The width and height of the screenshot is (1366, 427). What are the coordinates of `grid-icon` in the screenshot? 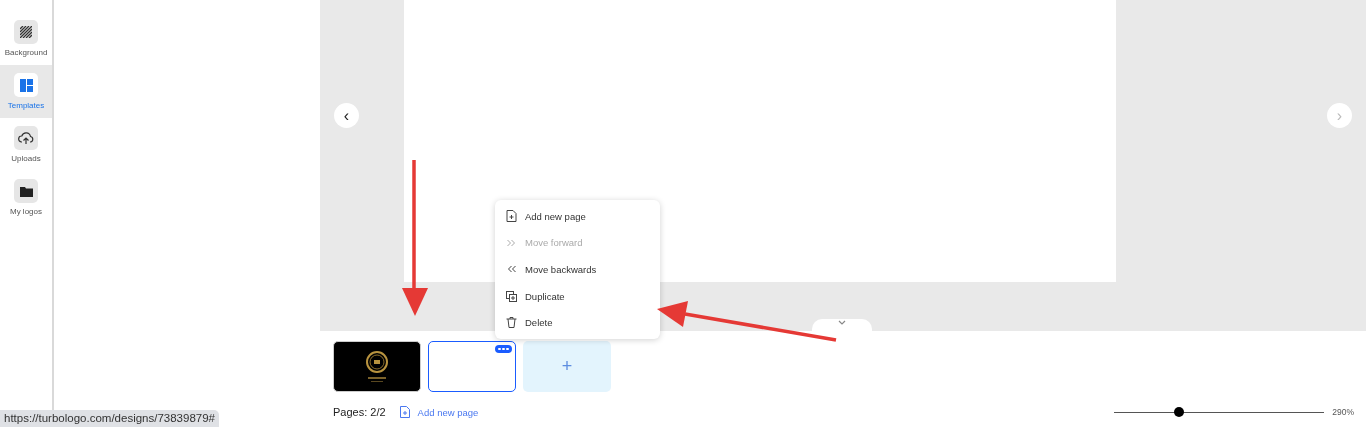 It's located at (26, 85).